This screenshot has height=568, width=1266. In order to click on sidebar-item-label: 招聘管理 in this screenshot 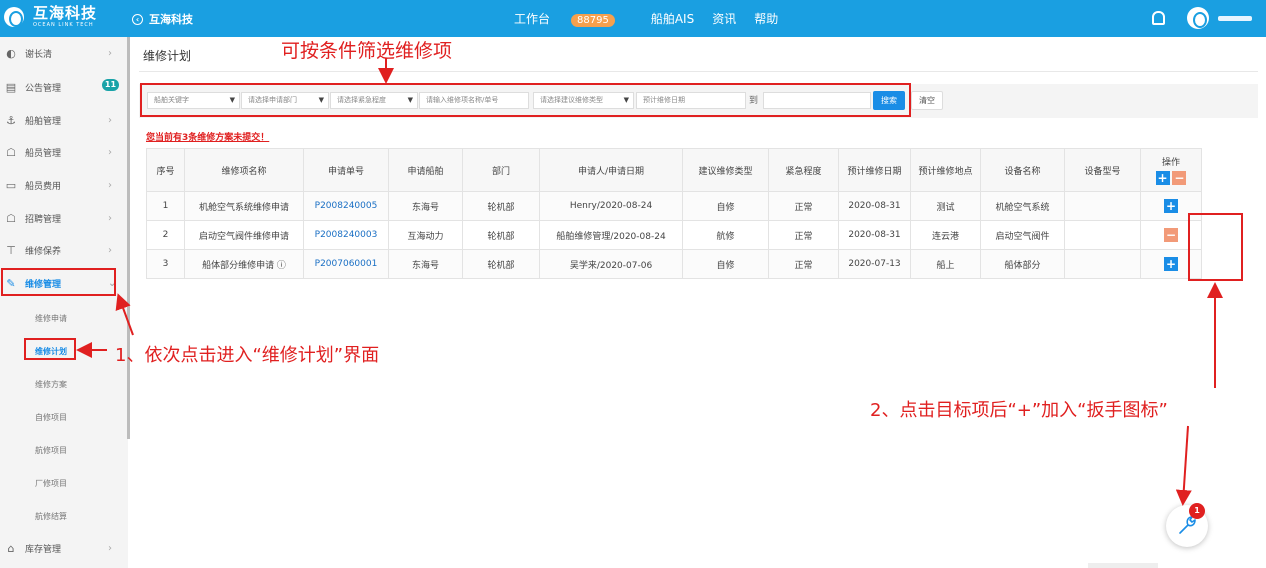, I will do `click(43, 220)`.